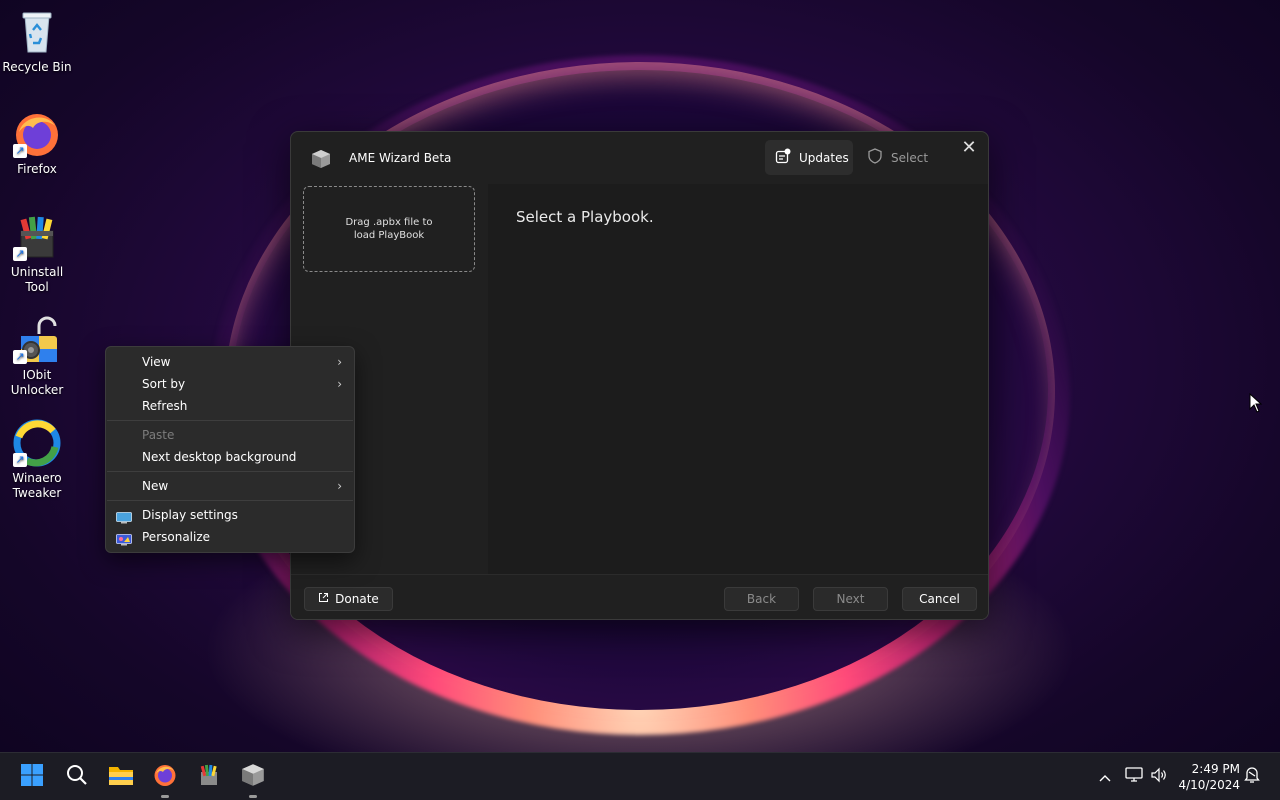  Describe the element at coordinates (190, 515) in the screenshot. I see `menu-item-label: Display settings` at that location.